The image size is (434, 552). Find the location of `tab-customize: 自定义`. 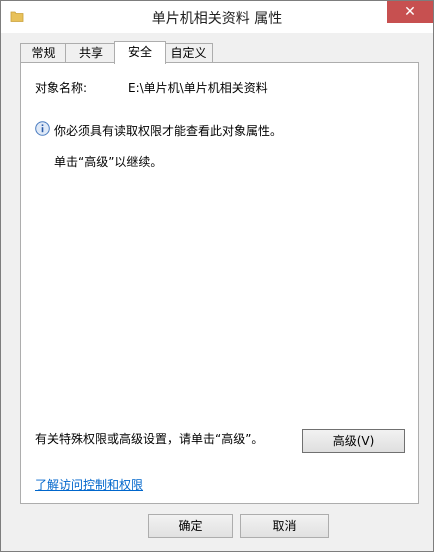

tab-customize: 自定义 is located at coordinates (188, 53).